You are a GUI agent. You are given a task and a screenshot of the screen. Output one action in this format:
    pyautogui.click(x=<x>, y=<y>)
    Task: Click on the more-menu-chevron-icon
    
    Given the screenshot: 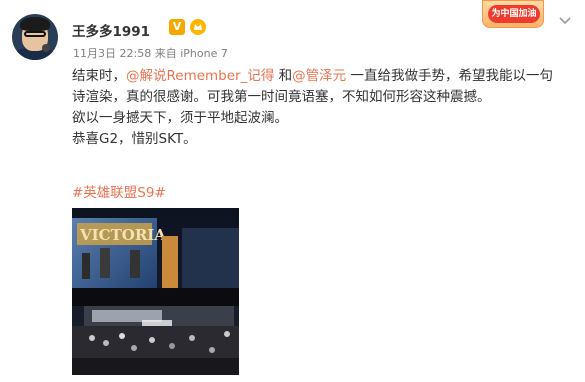 What is the action you would take?
    pyautogui.click(x=565, y=21)
    